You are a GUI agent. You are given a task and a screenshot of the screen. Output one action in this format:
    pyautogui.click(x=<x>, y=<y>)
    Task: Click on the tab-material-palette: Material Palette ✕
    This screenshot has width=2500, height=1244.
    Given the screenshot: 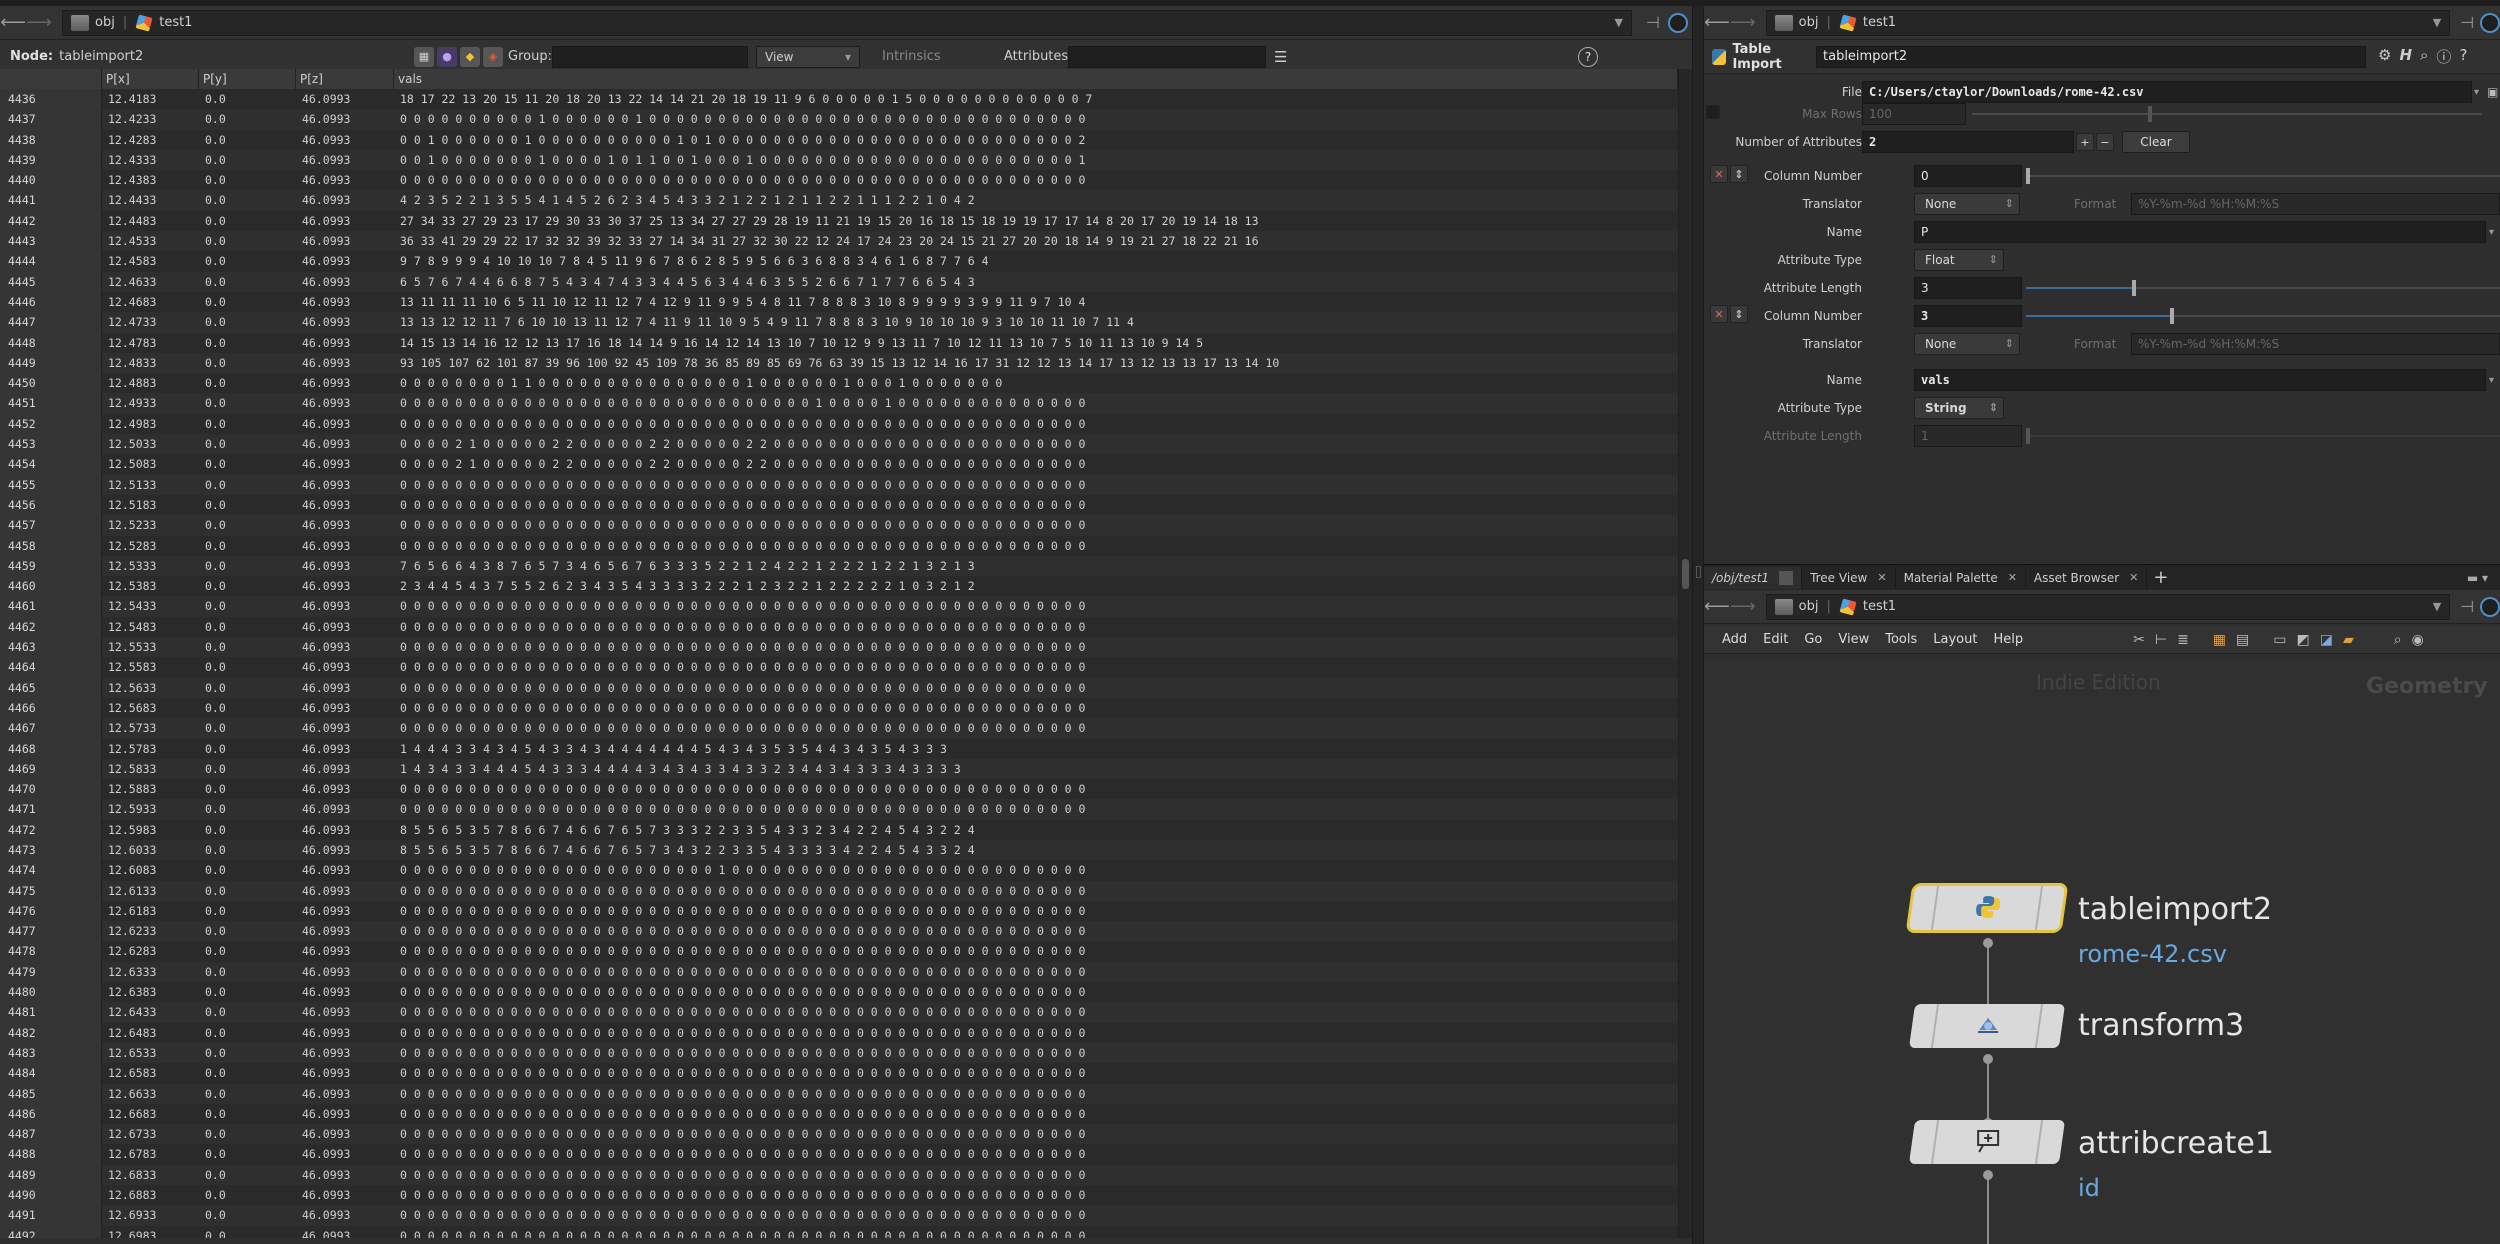 What is the action you would take?
    pyautogui.click(x=1961, y=577)
    